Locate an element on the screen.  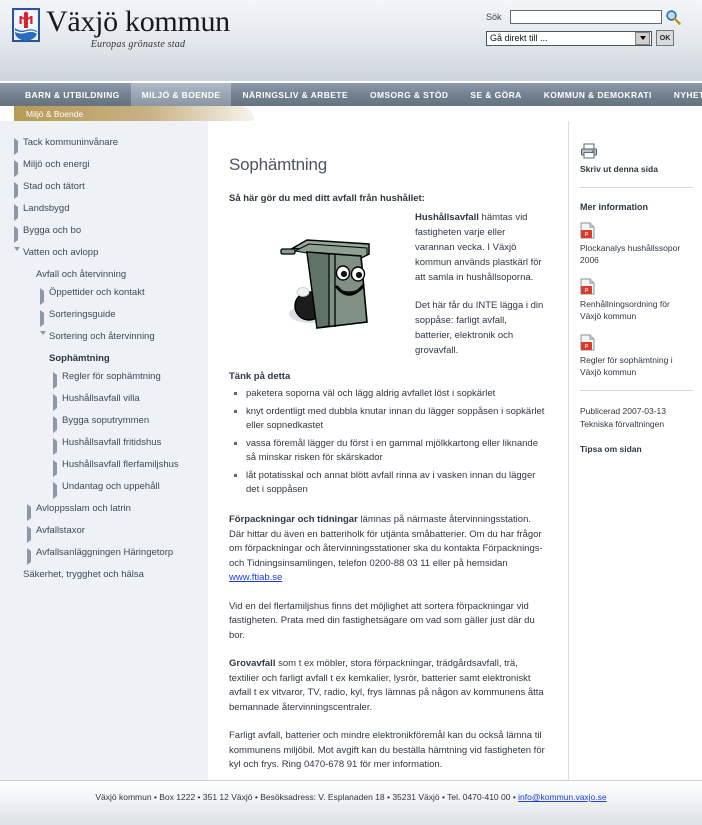
sidebar-item-7: Öppettider och kontakt is located at coordinates (104, 294).